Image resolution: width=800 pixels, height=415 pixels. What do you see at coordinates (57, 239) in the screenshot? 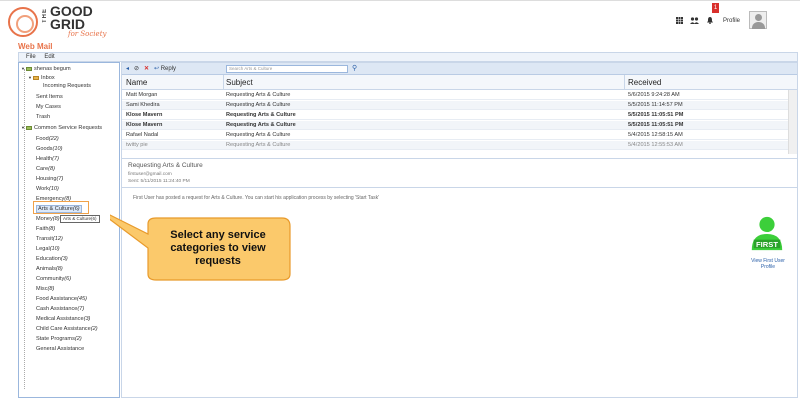
I see `category-count: (12)` at bounding box center [57, 239].